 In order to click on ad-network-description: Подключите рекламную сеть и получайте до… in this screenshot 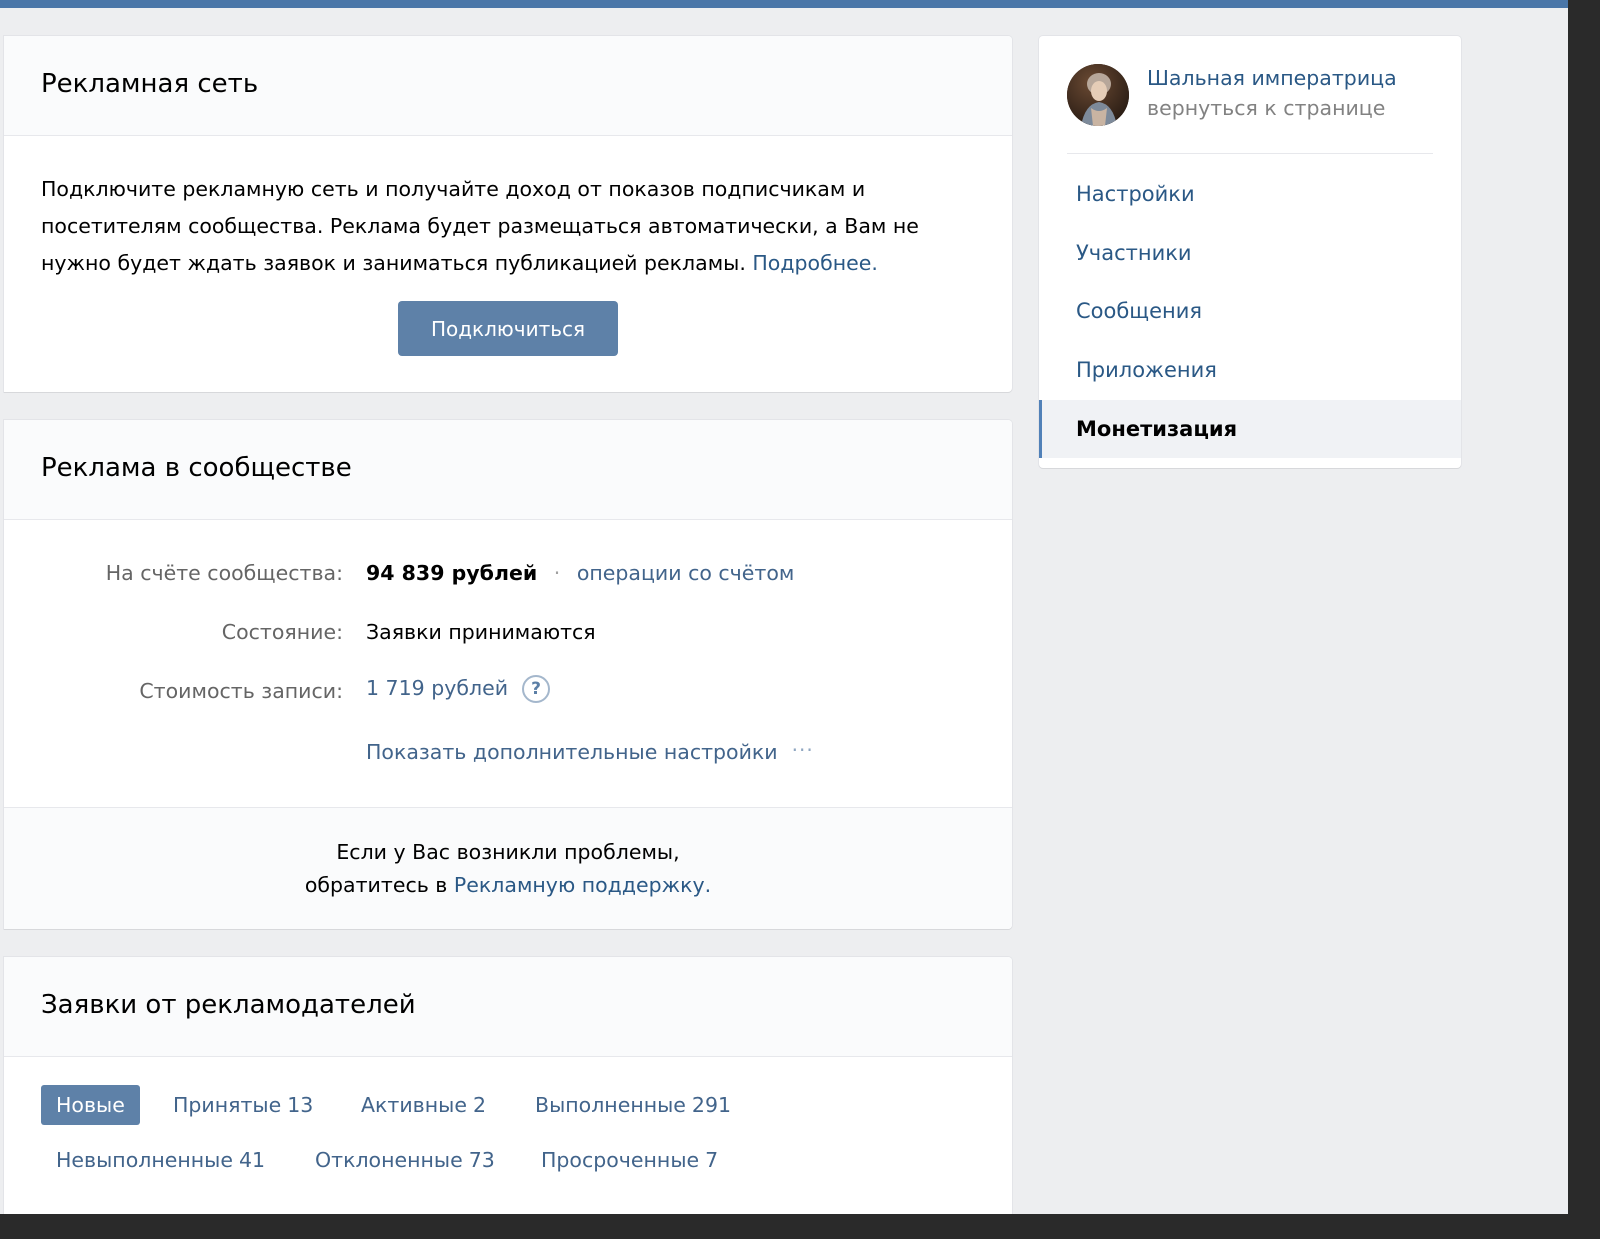, I will do `click(480, 226)`.